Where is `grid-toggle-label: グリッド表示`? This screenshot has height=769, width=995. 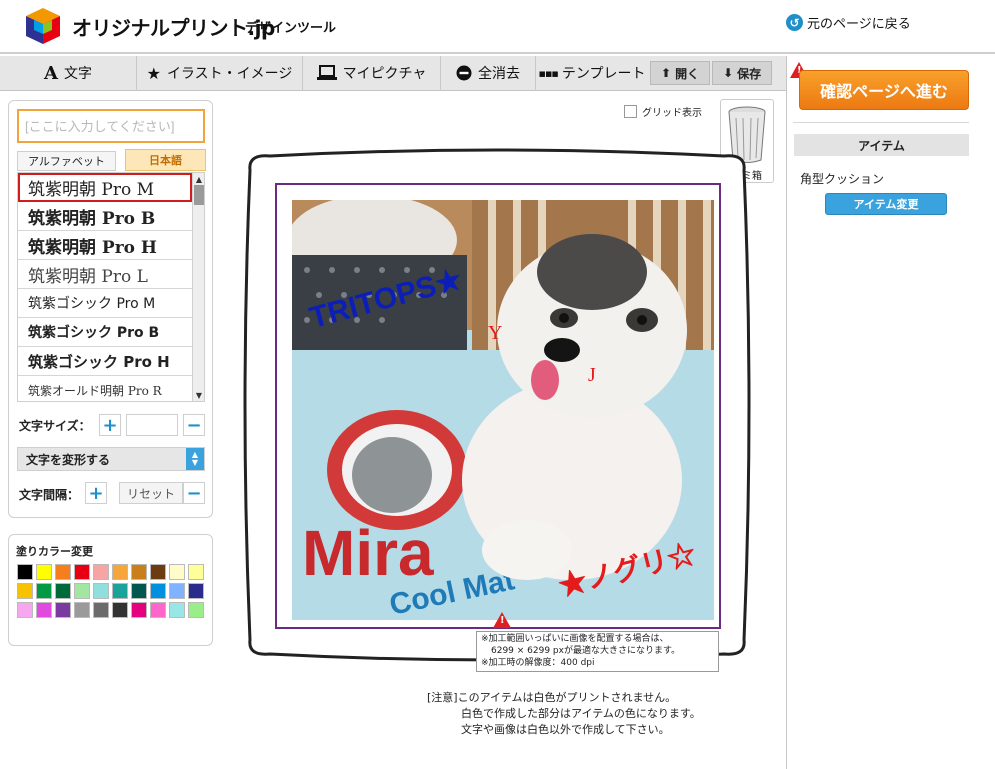
grid-toggle-label: グリッド表示 is located at coordinates (672, 113).